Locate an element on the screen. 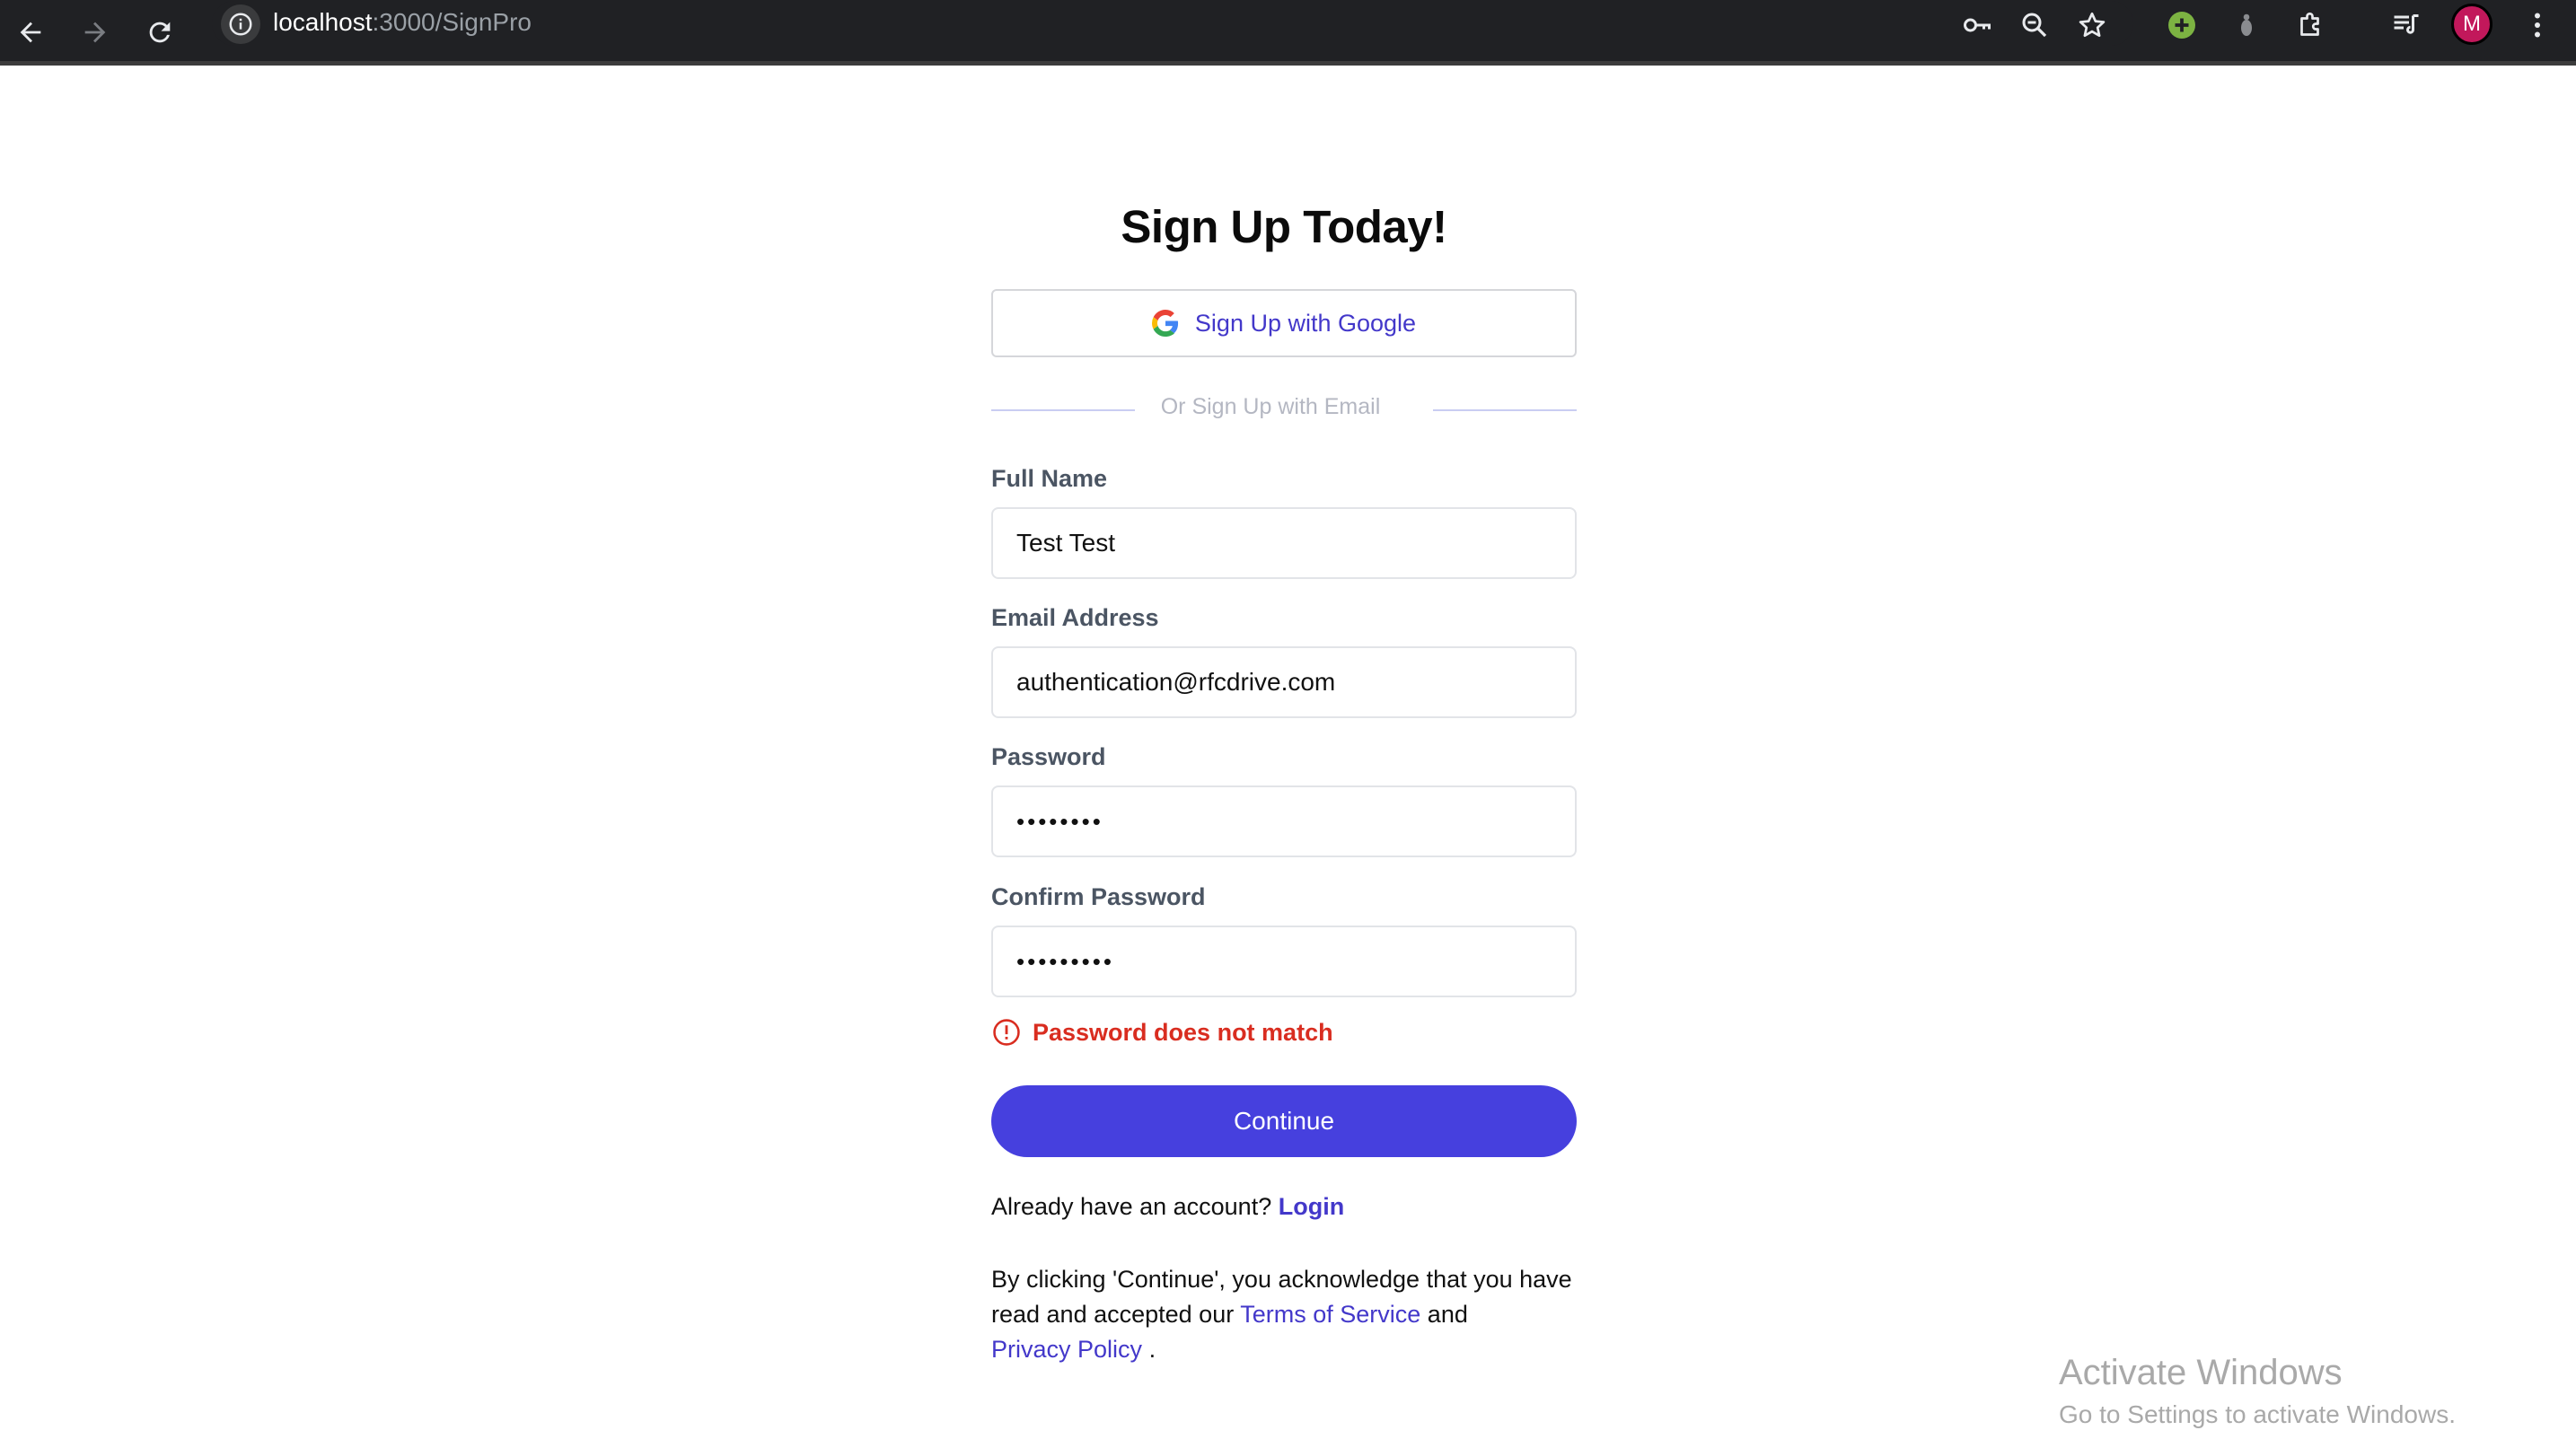 Image resolution: width=2576 pixels, height=1439 pixels. puzzle-icon is located at coordinates (2309, 24).